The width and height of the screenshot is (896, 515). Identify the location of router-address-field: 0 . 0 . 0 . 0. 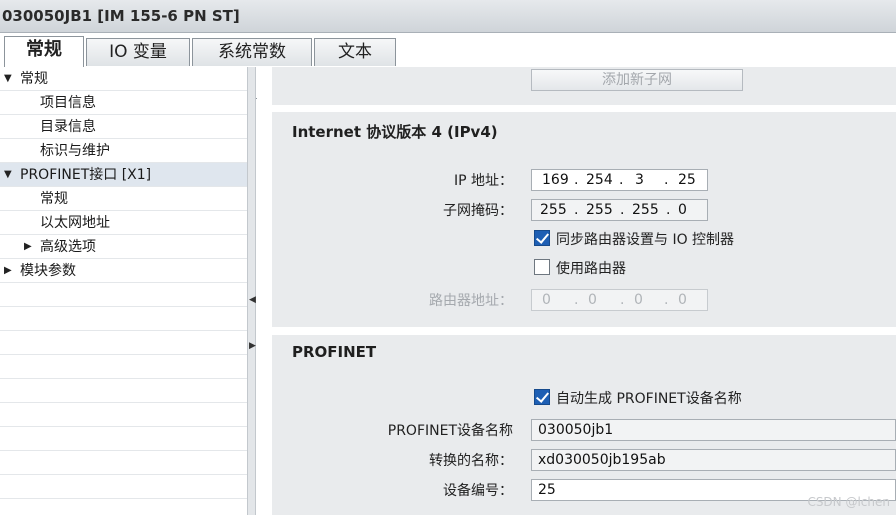
(619, 300).